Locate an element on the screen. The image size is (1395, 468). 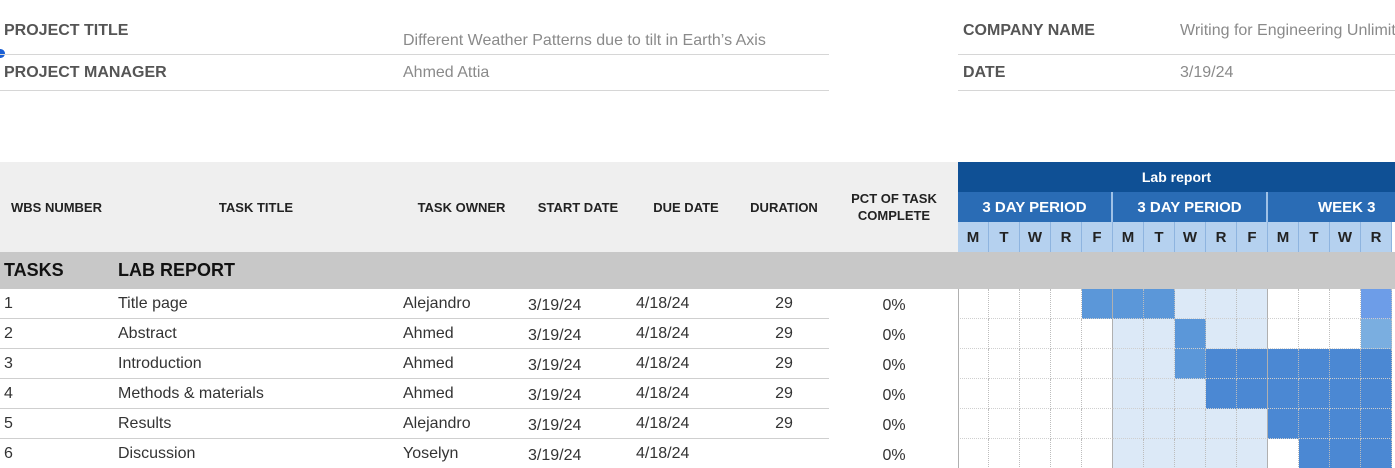
column-header-wbs: WBS NUMBER is located at coordinates (56, 207).